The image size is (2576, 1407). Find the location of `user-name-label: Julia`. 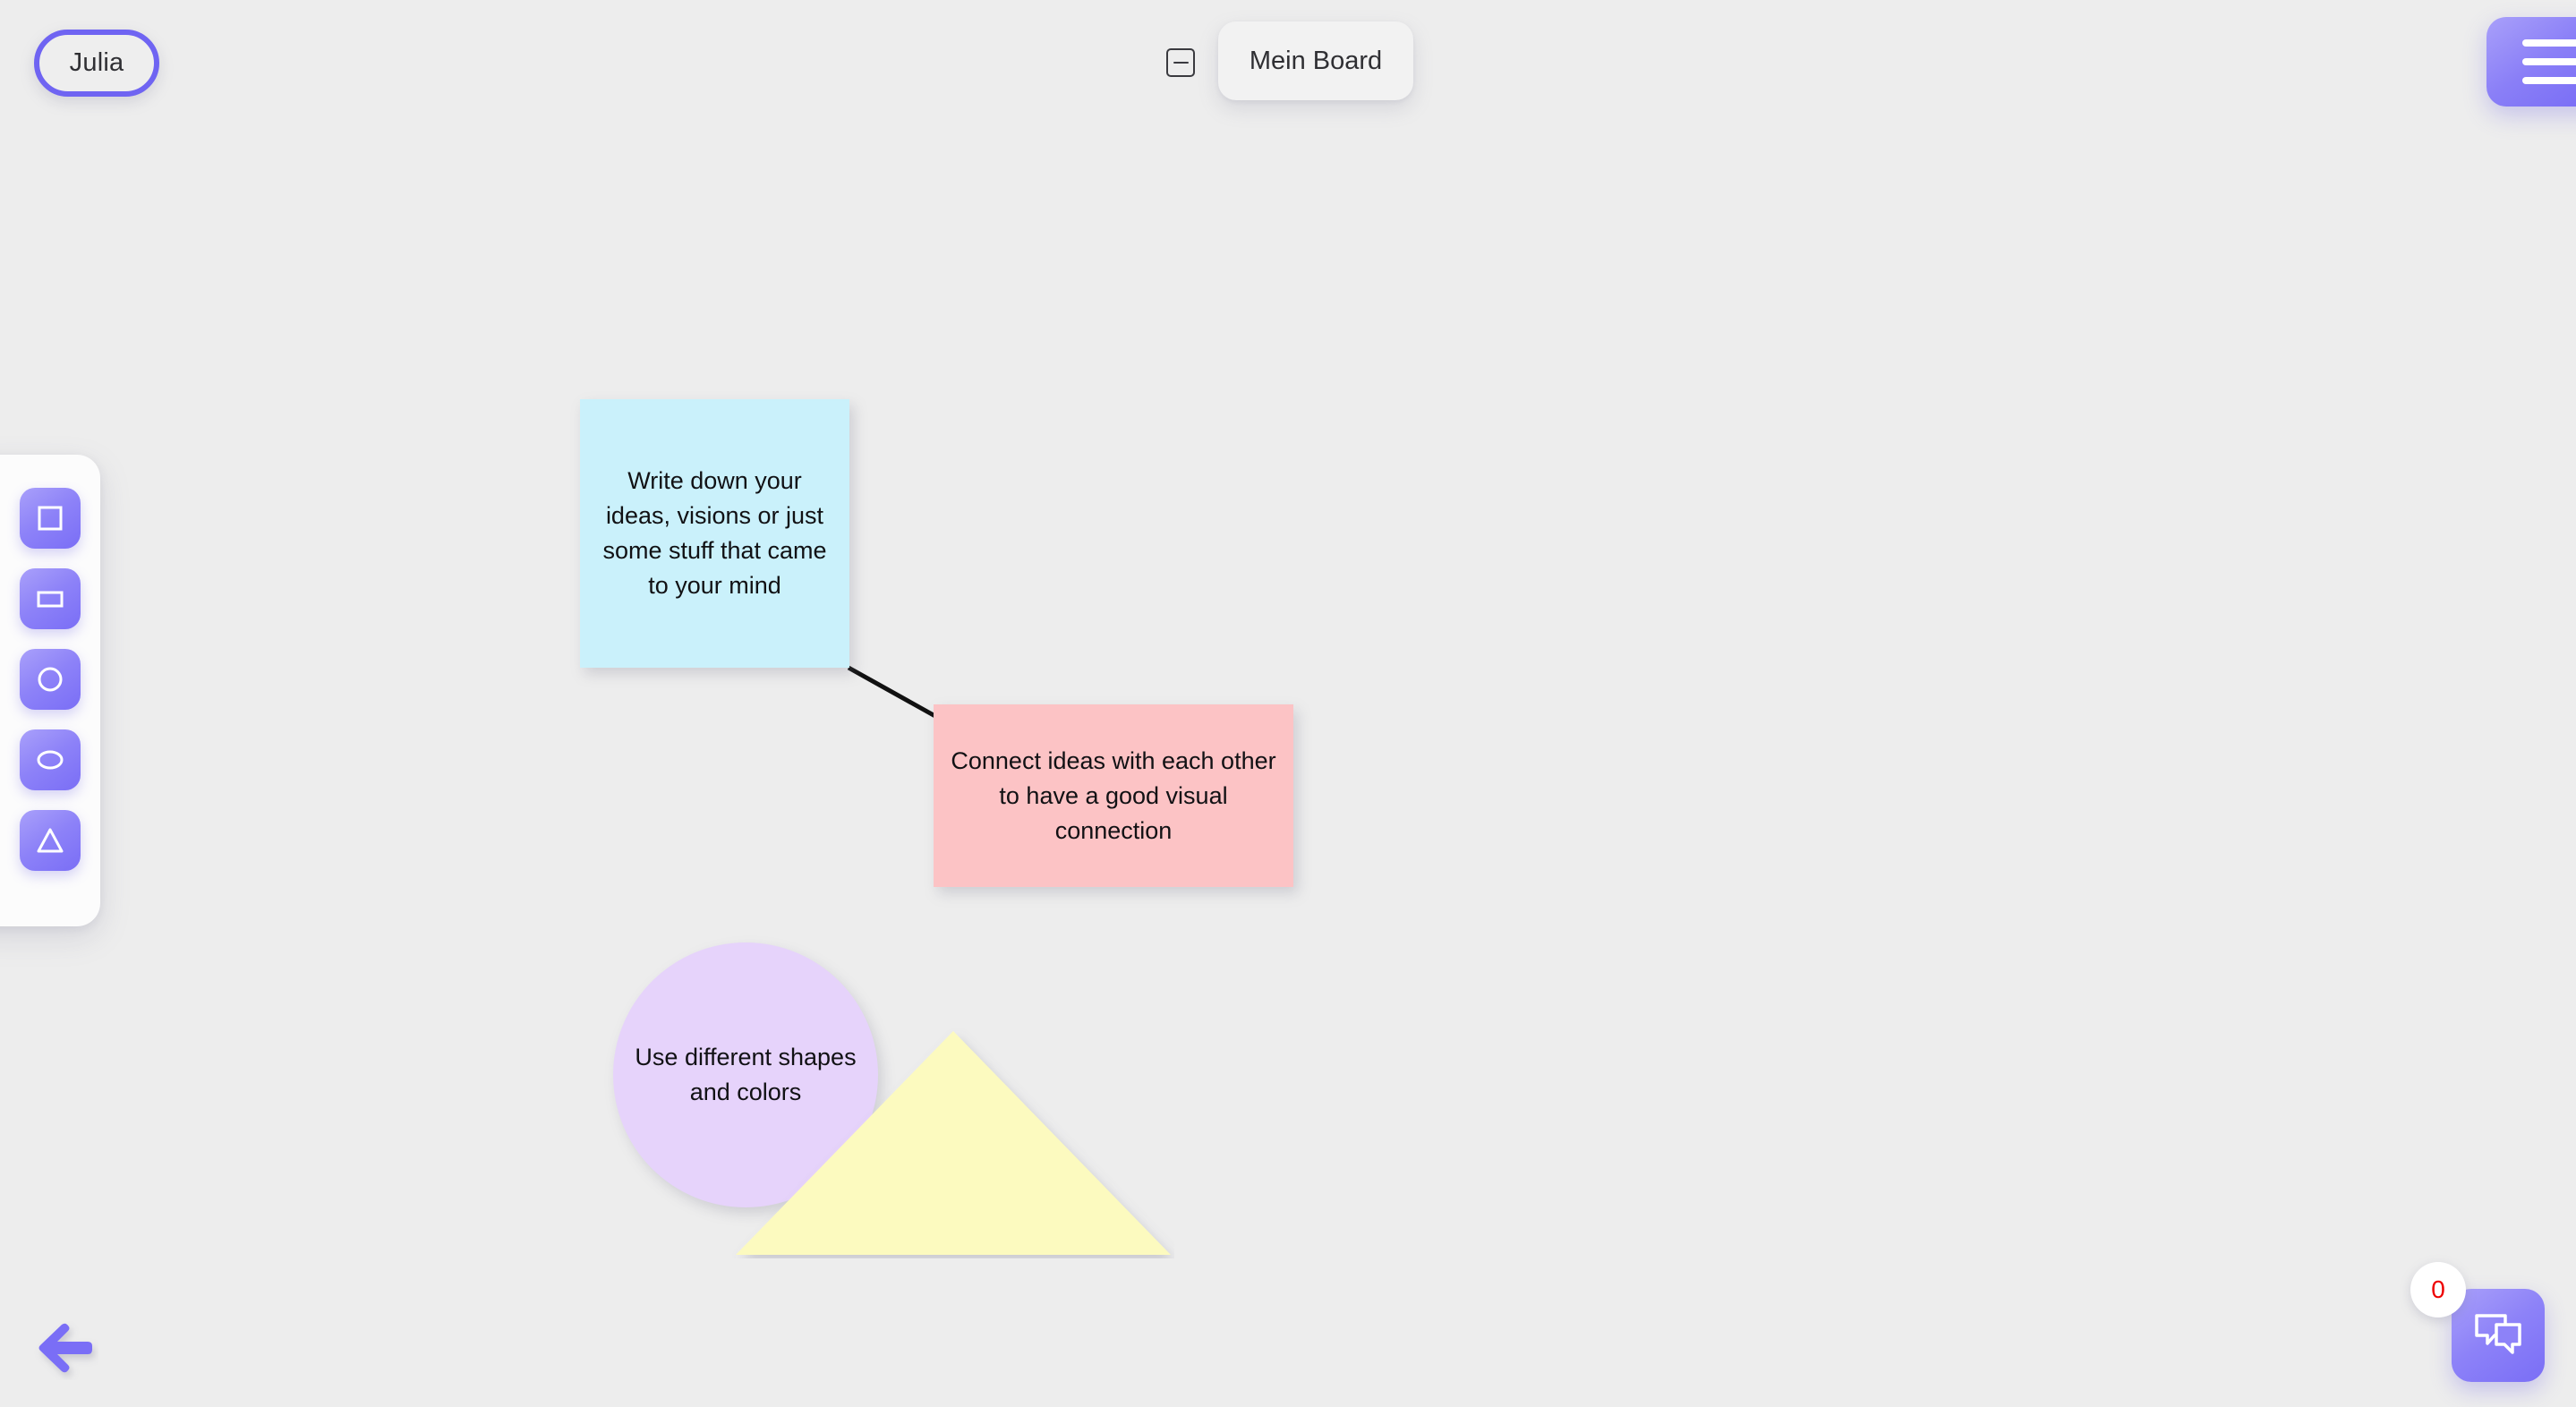

user-name-label: Julia is located at coordinates (96, 62).